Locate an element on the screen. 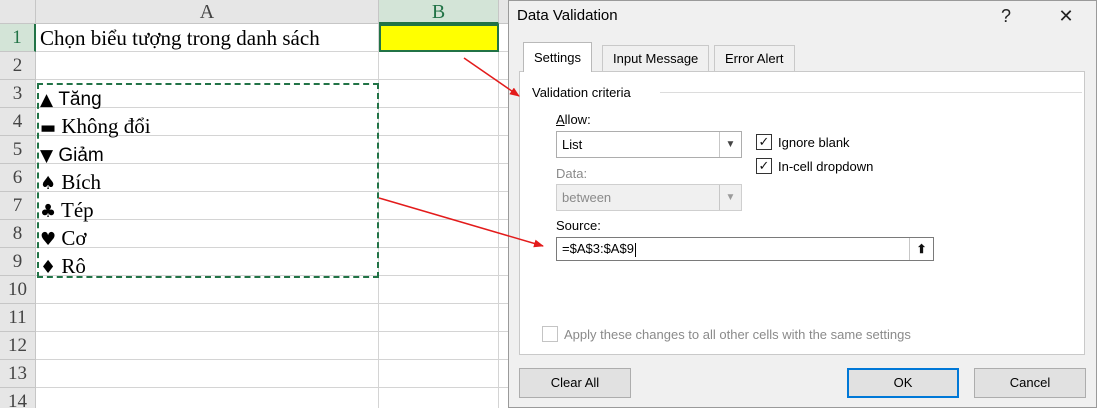 The height and width of the screenshot is (408, 1097). row-header-14: 14 is located at coordinates (18, 398).